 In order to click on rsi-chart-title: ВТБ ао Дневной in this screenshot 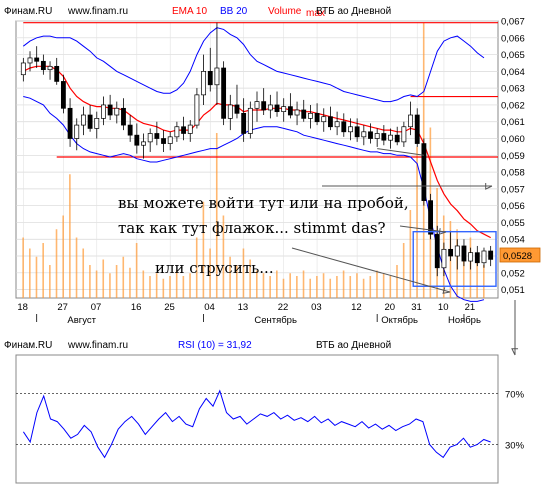, I will do `click(353, 345)`.